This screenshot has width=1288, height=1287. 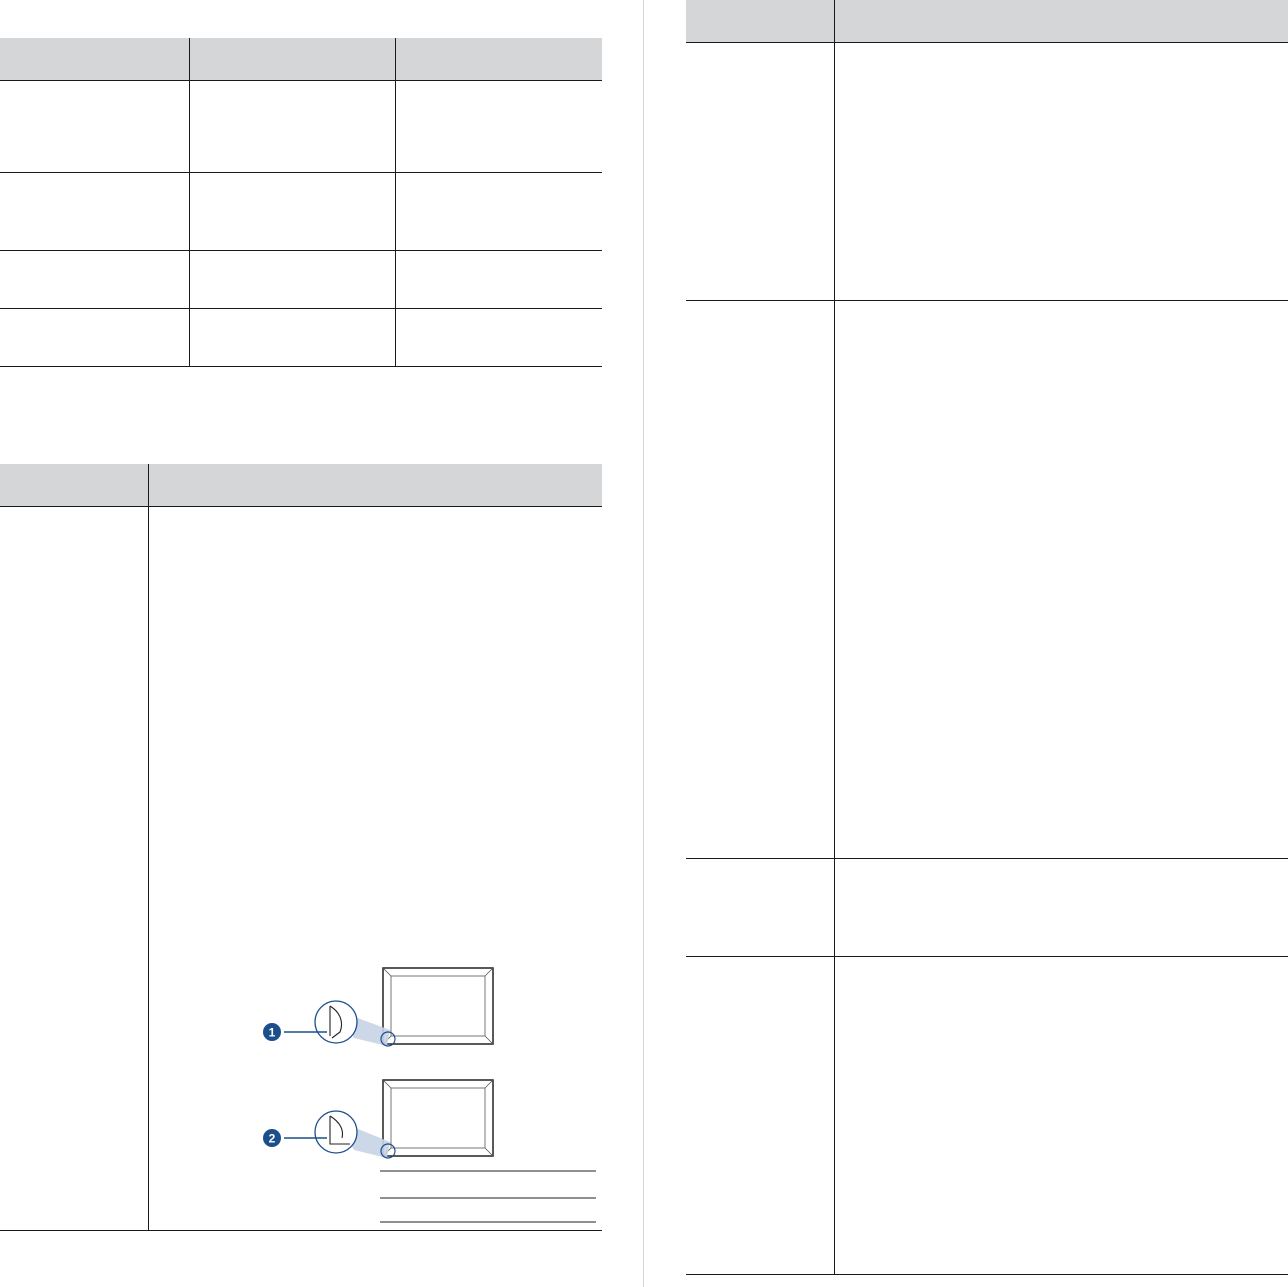 What do you see at coordinates (301, 80) in the screenshot?
I see `left-table-header-rule` at bounding box center [301, 80].